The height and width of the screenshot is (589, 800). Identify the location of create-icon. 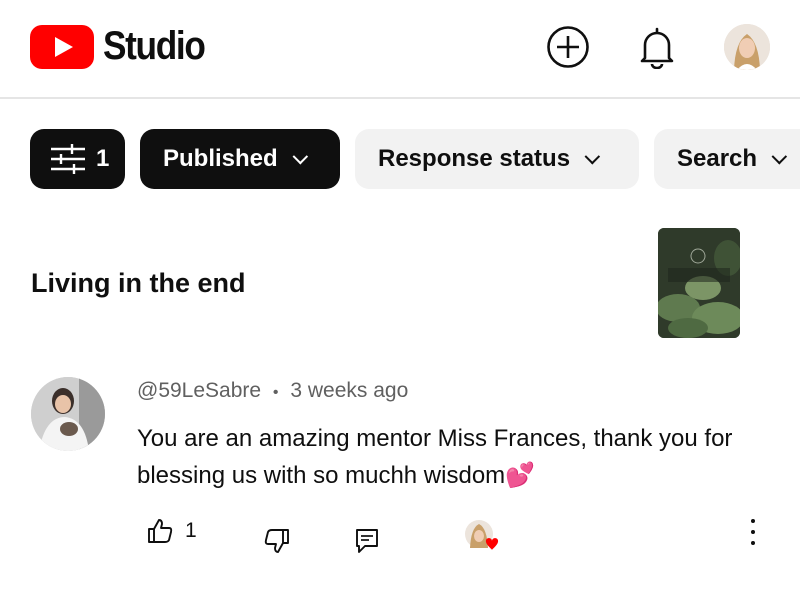
(568, 47).